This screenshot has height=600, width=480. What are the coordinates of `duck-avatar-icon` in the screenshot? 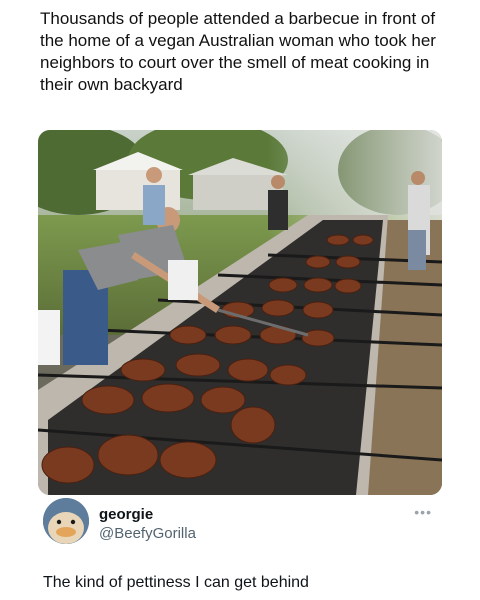 It's located at (66, 521).